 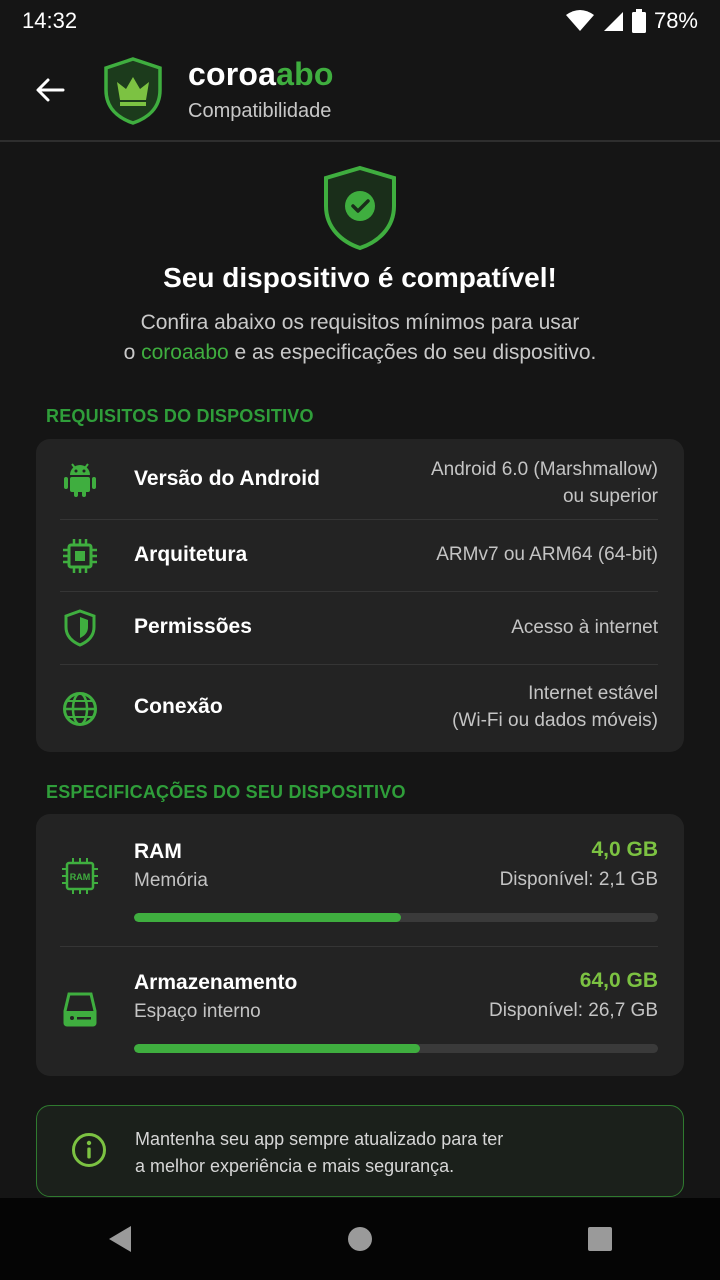 What do you see at coordinates (360, 141) in the screenshot?
I see `app-bar-divider` at bounding box center [360, 141].